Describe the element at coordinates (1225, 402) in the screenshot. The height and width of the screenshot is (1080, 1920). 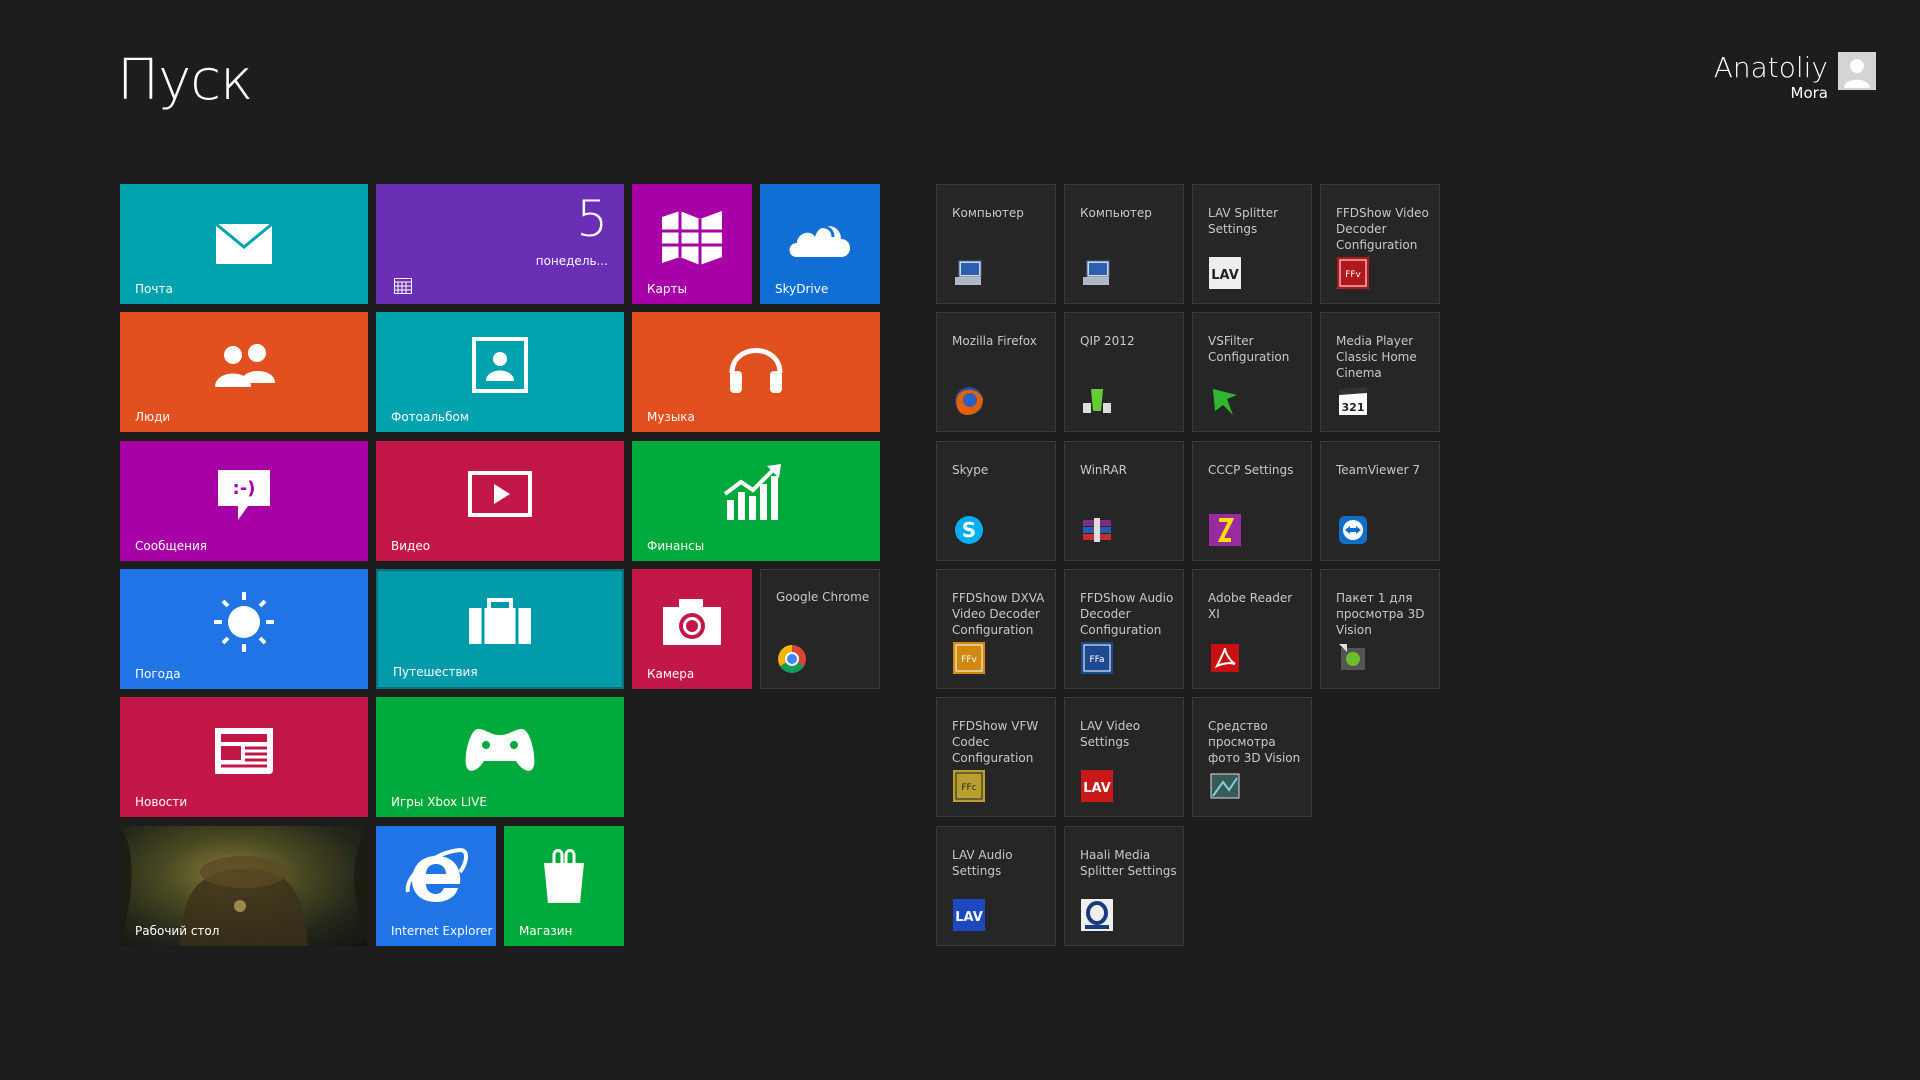
I see `vsfilter-icon` at that location.